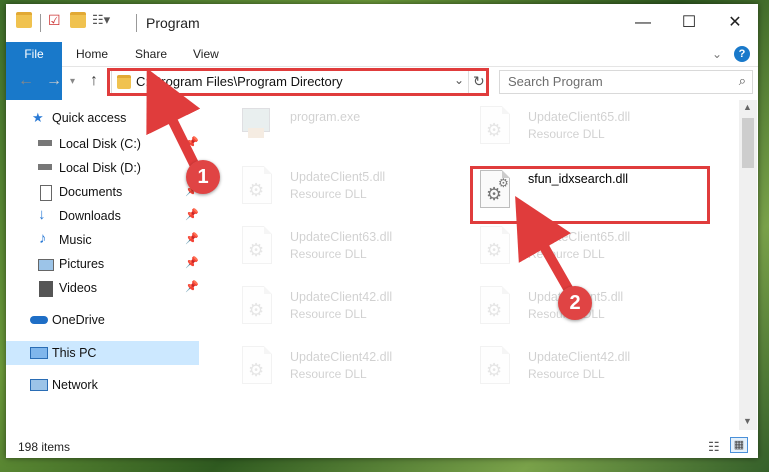 This screenshot has height=472, width=769. I want to click on step-badge-2: 2, so click(575, 303).